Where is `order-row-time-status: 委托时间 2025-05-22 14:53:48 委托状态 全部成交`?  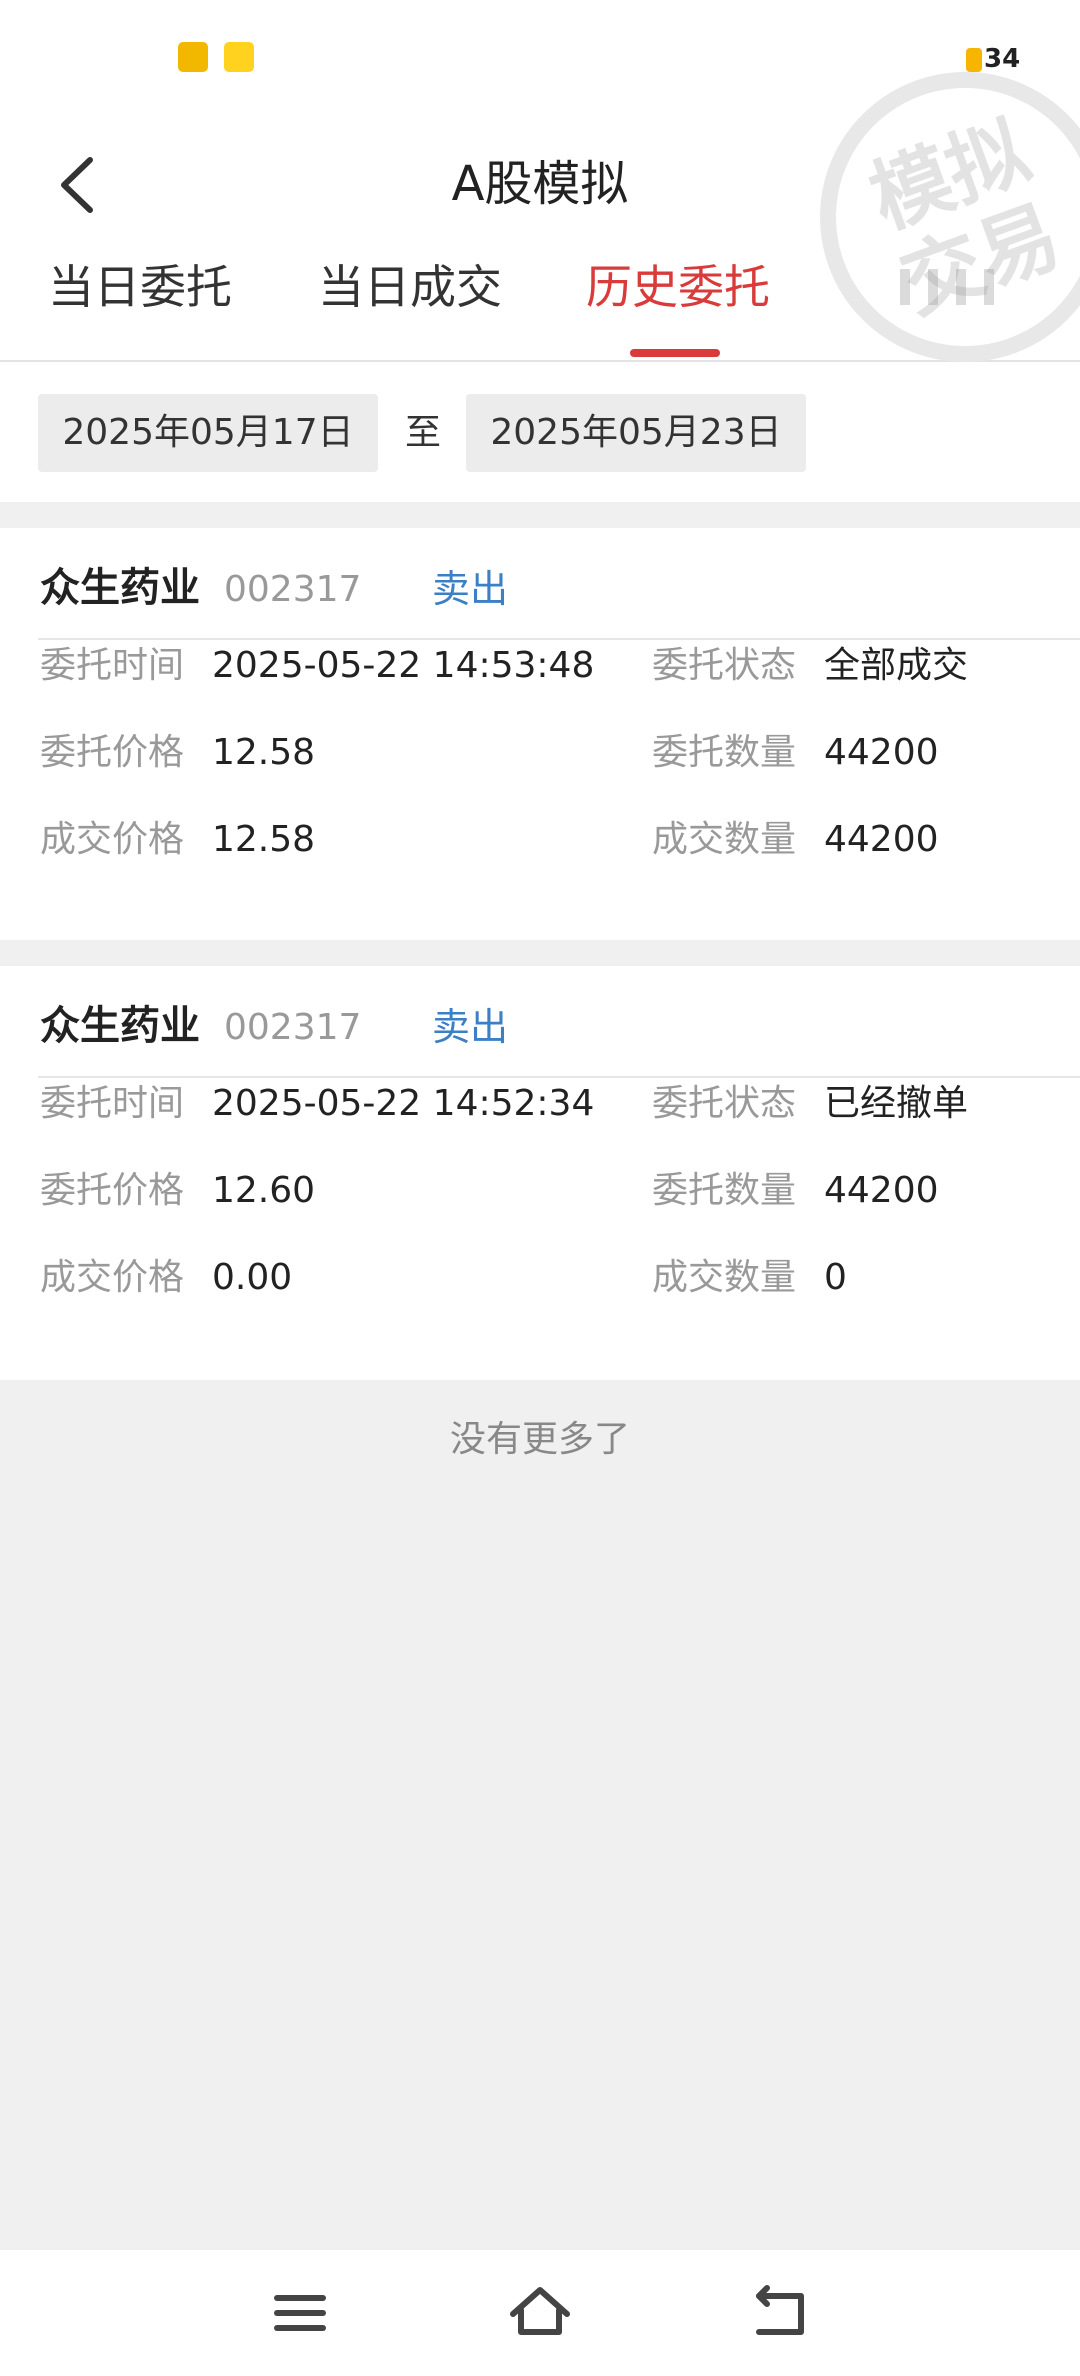
order-row-time-status: 委托时间 2025-05-22 14:53:48 委托状态 全部成交 is located at coordinates (540, 683).